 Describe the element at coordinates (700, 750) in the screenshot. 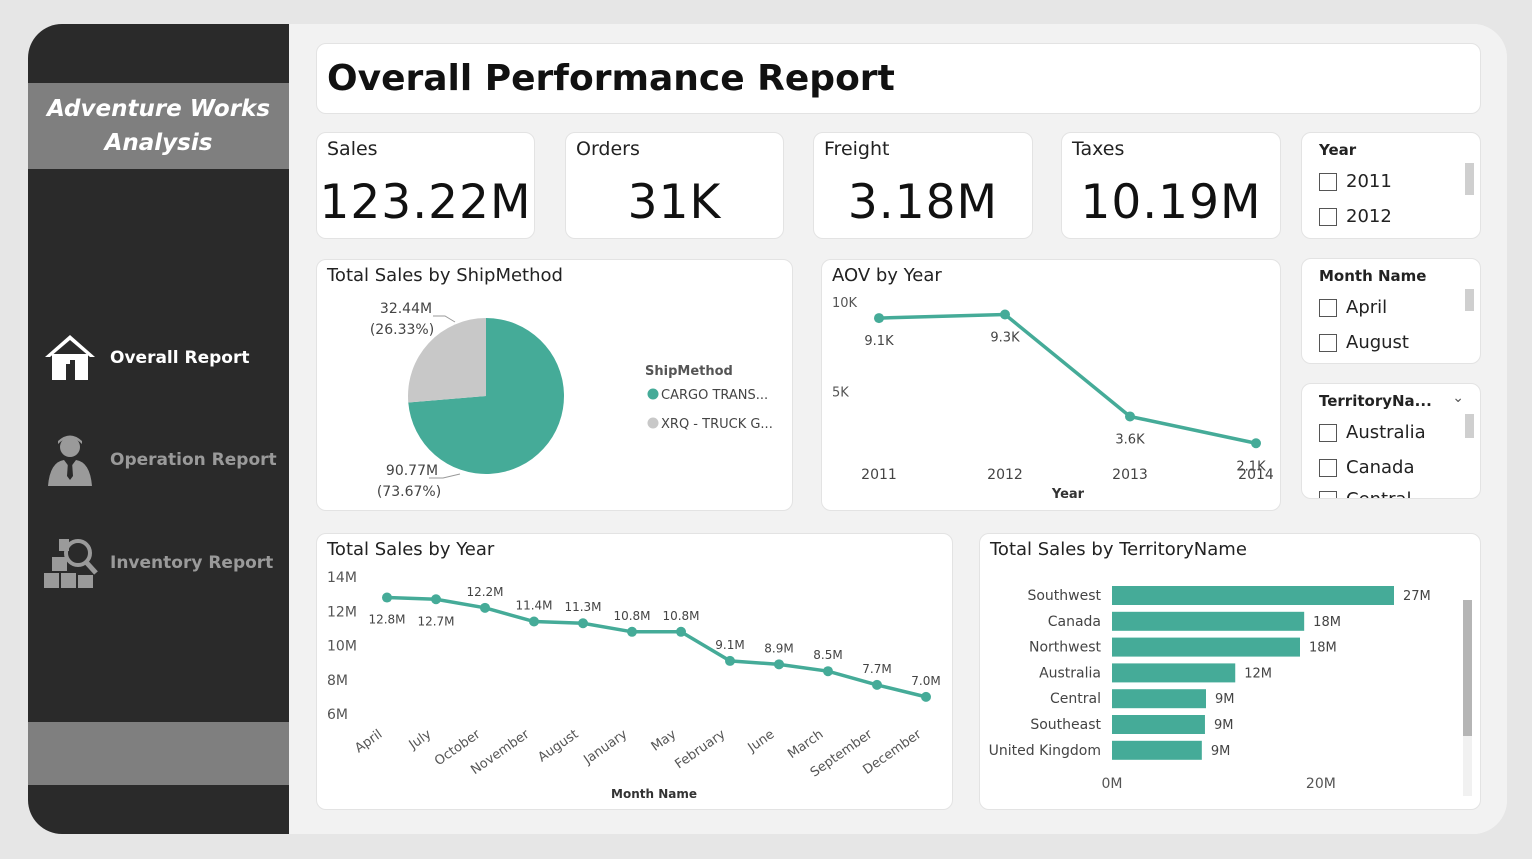

I see `x-tick-label: February` at that location.